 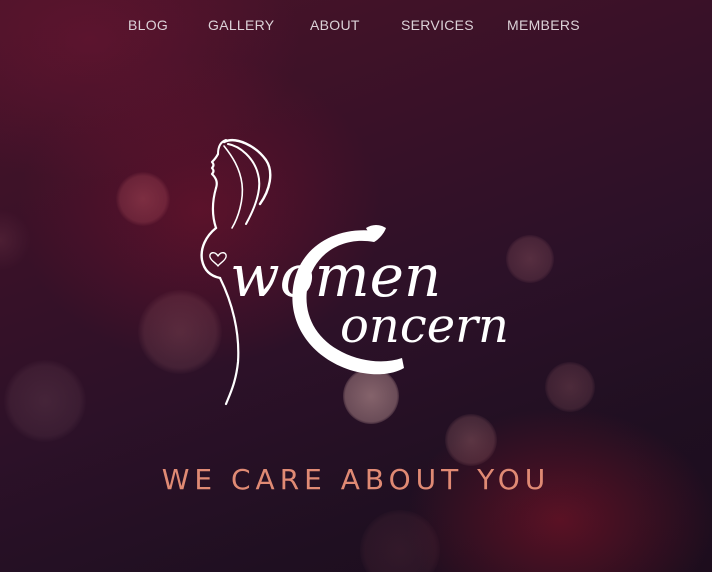 I want to click on main-nav: BLOG GALLERY ABOUT SERVICES MEMBERS, so click(x=356, y=27).